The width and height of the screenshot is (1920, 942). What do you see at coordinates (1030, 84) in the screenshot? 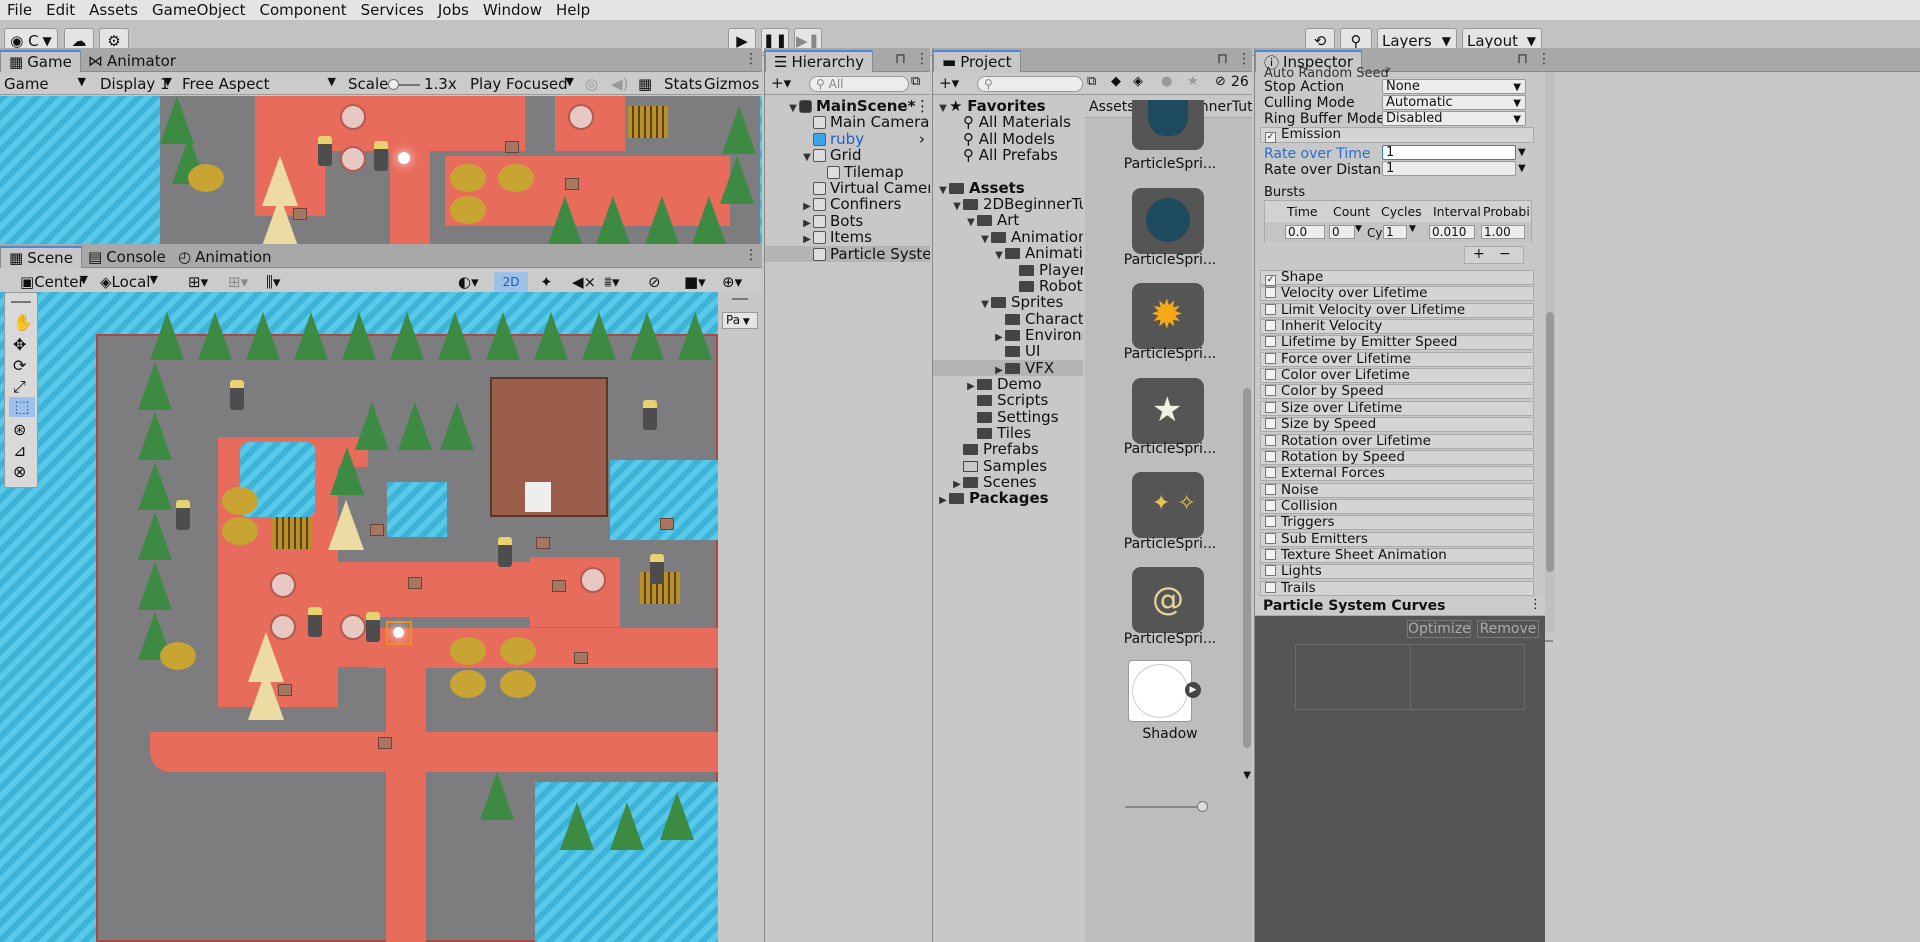
I see `project-search: ⚲` at bounding box center [1030, 84].